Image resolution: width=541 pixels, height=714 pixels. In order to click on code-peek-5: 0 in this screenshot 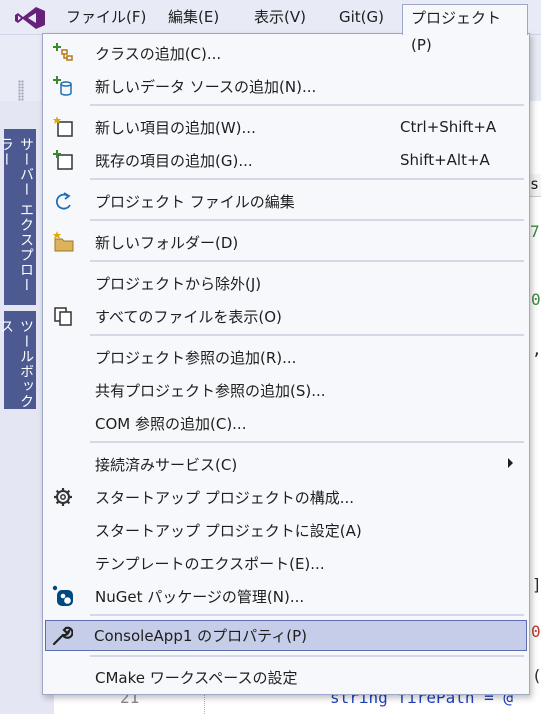, I will do `click(536, 631)`.